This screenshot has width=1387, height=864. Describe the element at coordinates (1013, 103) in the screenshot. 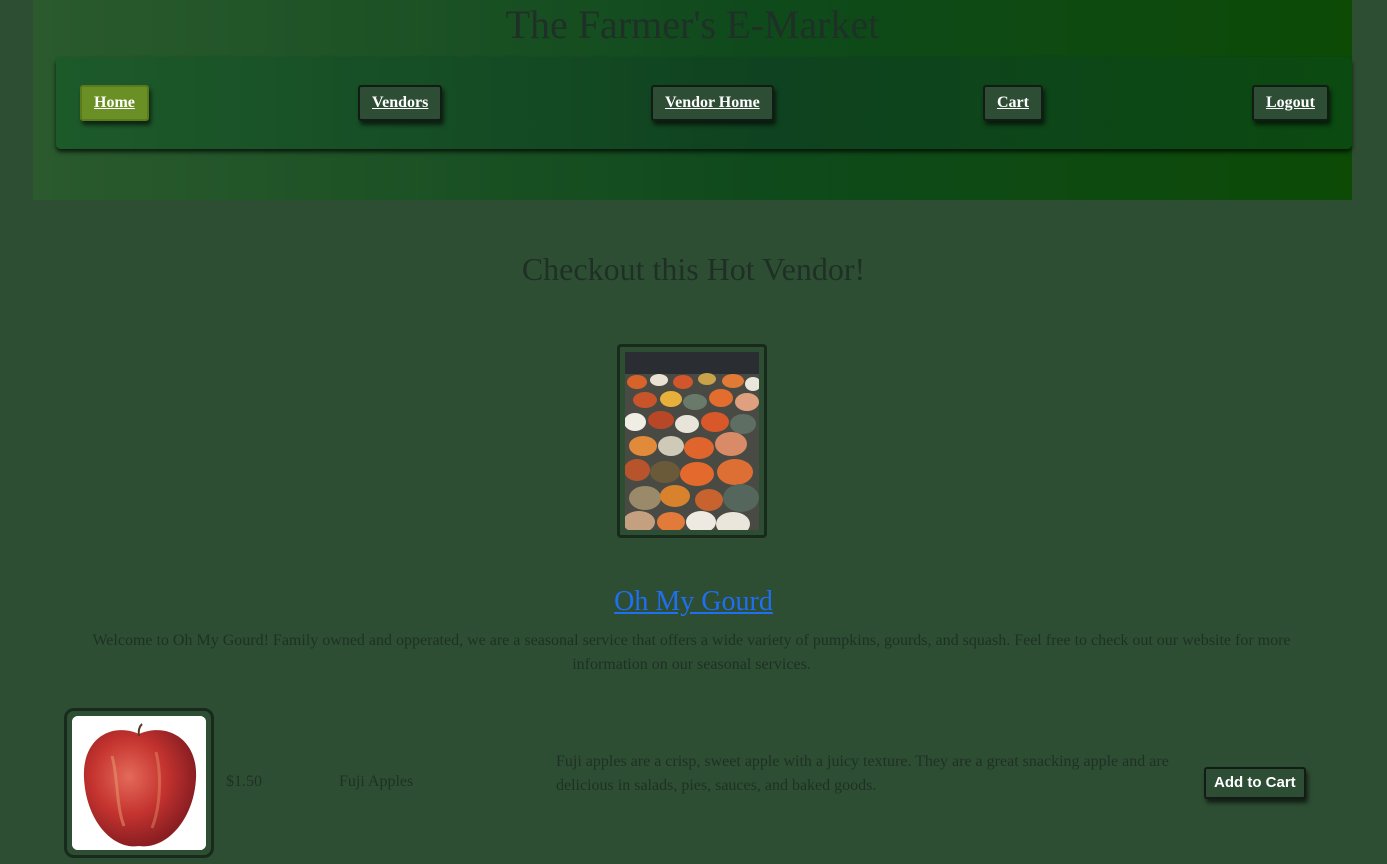

I see `nav-cart-button: Cart` at that location.